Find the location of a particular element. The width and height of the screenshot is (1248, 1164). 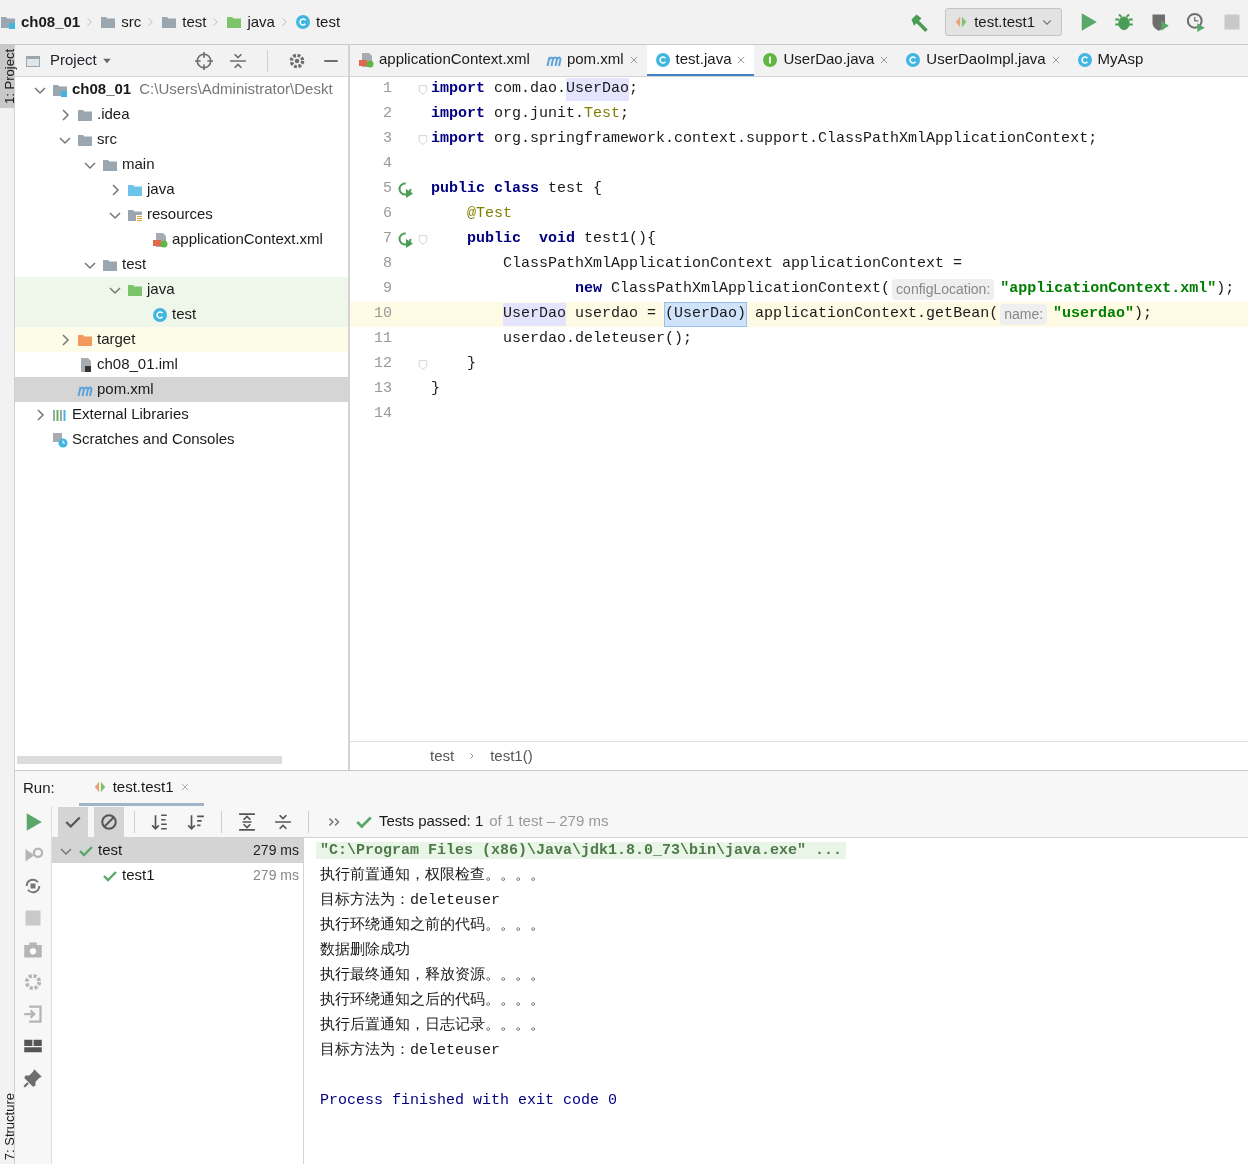

line-number: 9 is located at coordinates (387, 289).